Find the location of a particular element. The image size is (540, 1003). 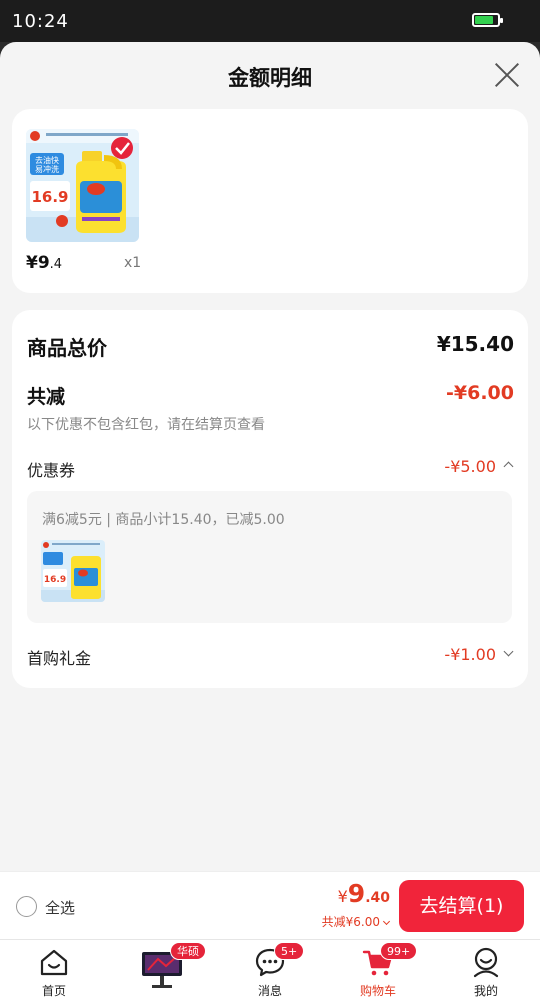

coupon-description: 满6减5元 | 商品小计15.40，已减5.00 is located at coordinates (163, 520).